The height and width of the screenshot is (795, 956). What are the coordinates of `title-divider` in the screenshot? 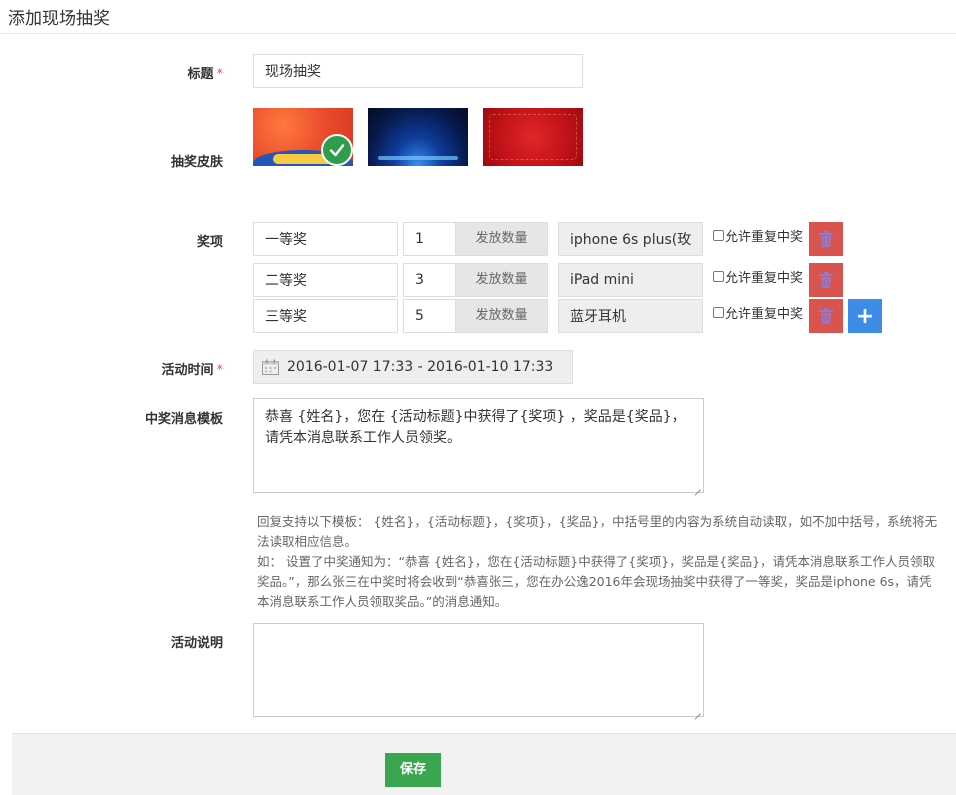 It's located at (478, 33).